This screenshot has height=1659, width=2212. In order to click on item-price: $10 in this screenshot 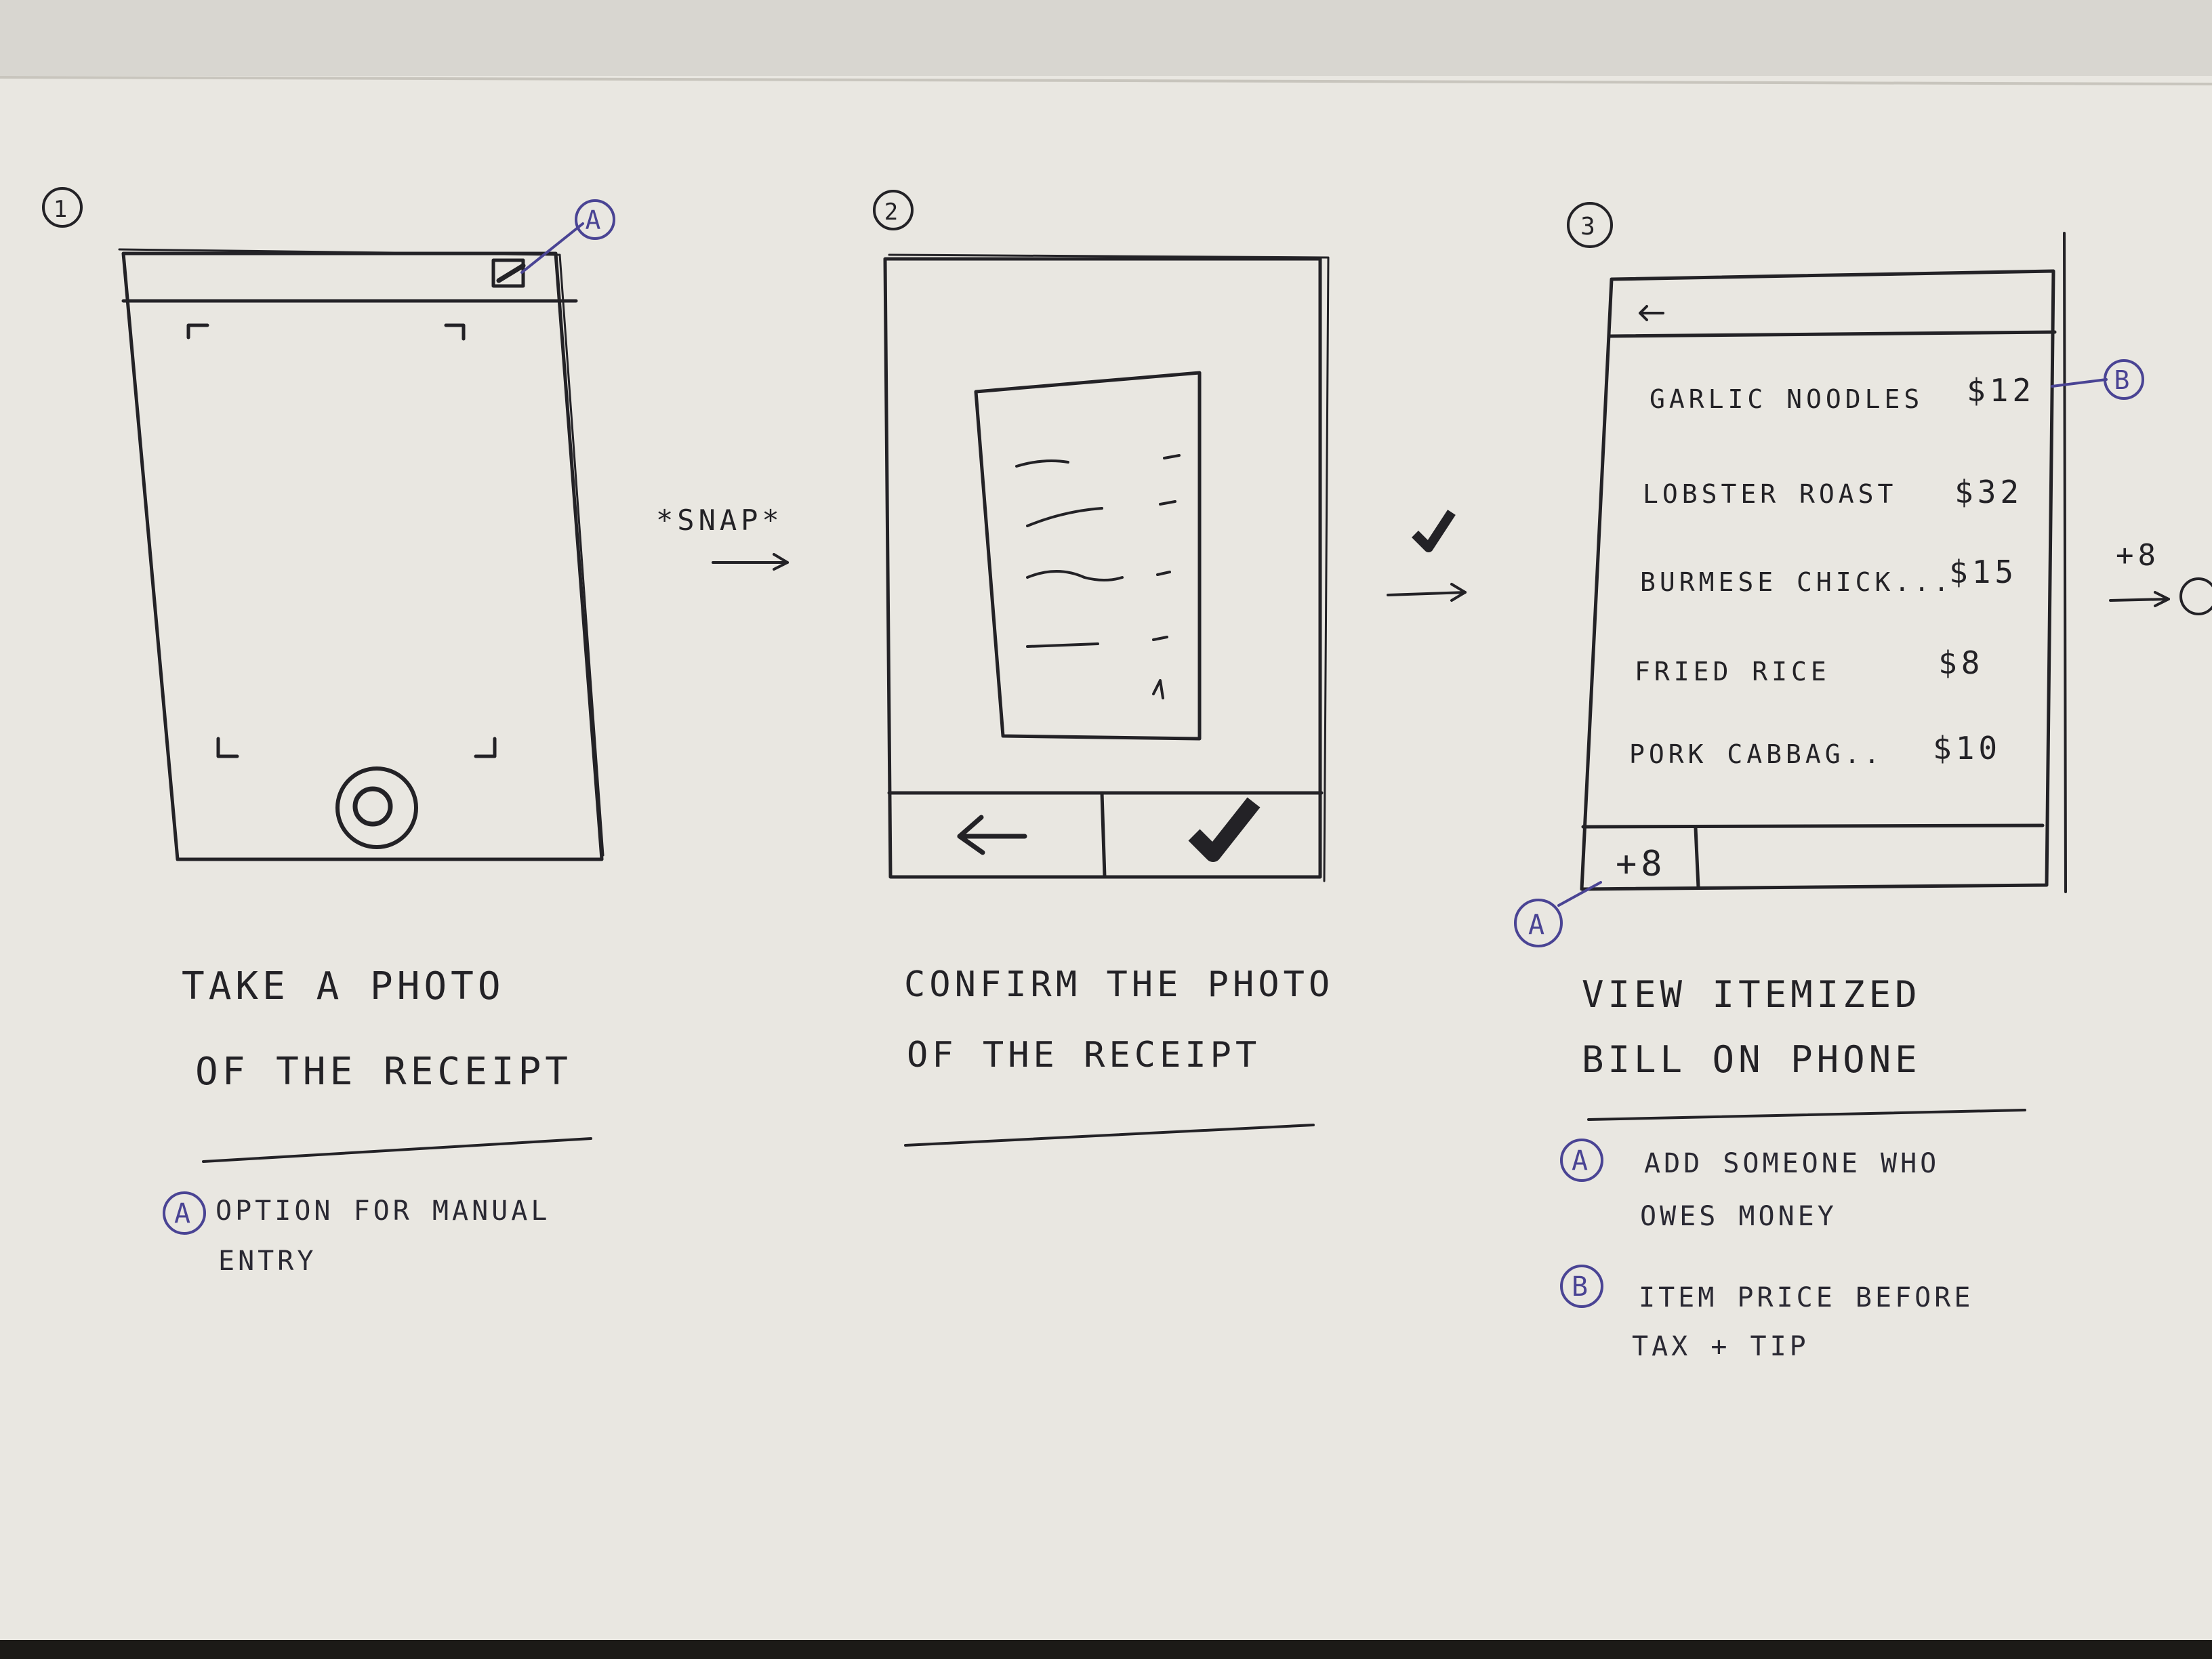, I will do `click(1967, 748)`.